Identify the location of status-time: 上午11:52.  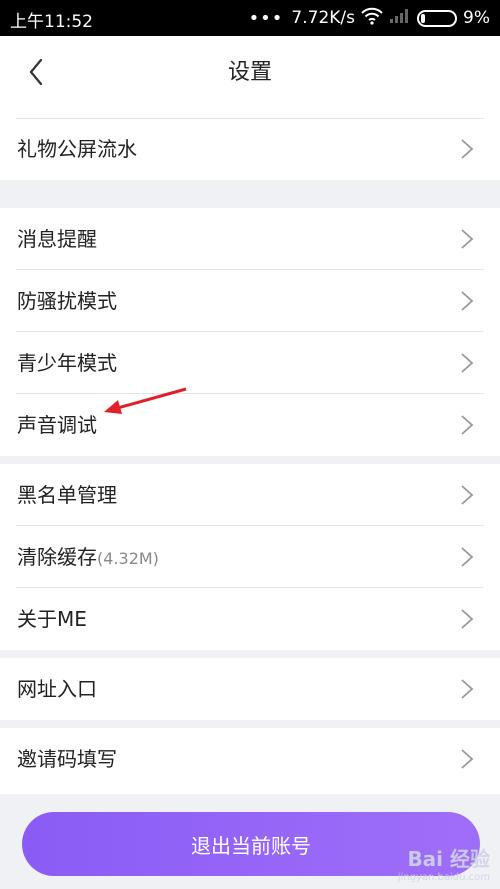
(51, 22).